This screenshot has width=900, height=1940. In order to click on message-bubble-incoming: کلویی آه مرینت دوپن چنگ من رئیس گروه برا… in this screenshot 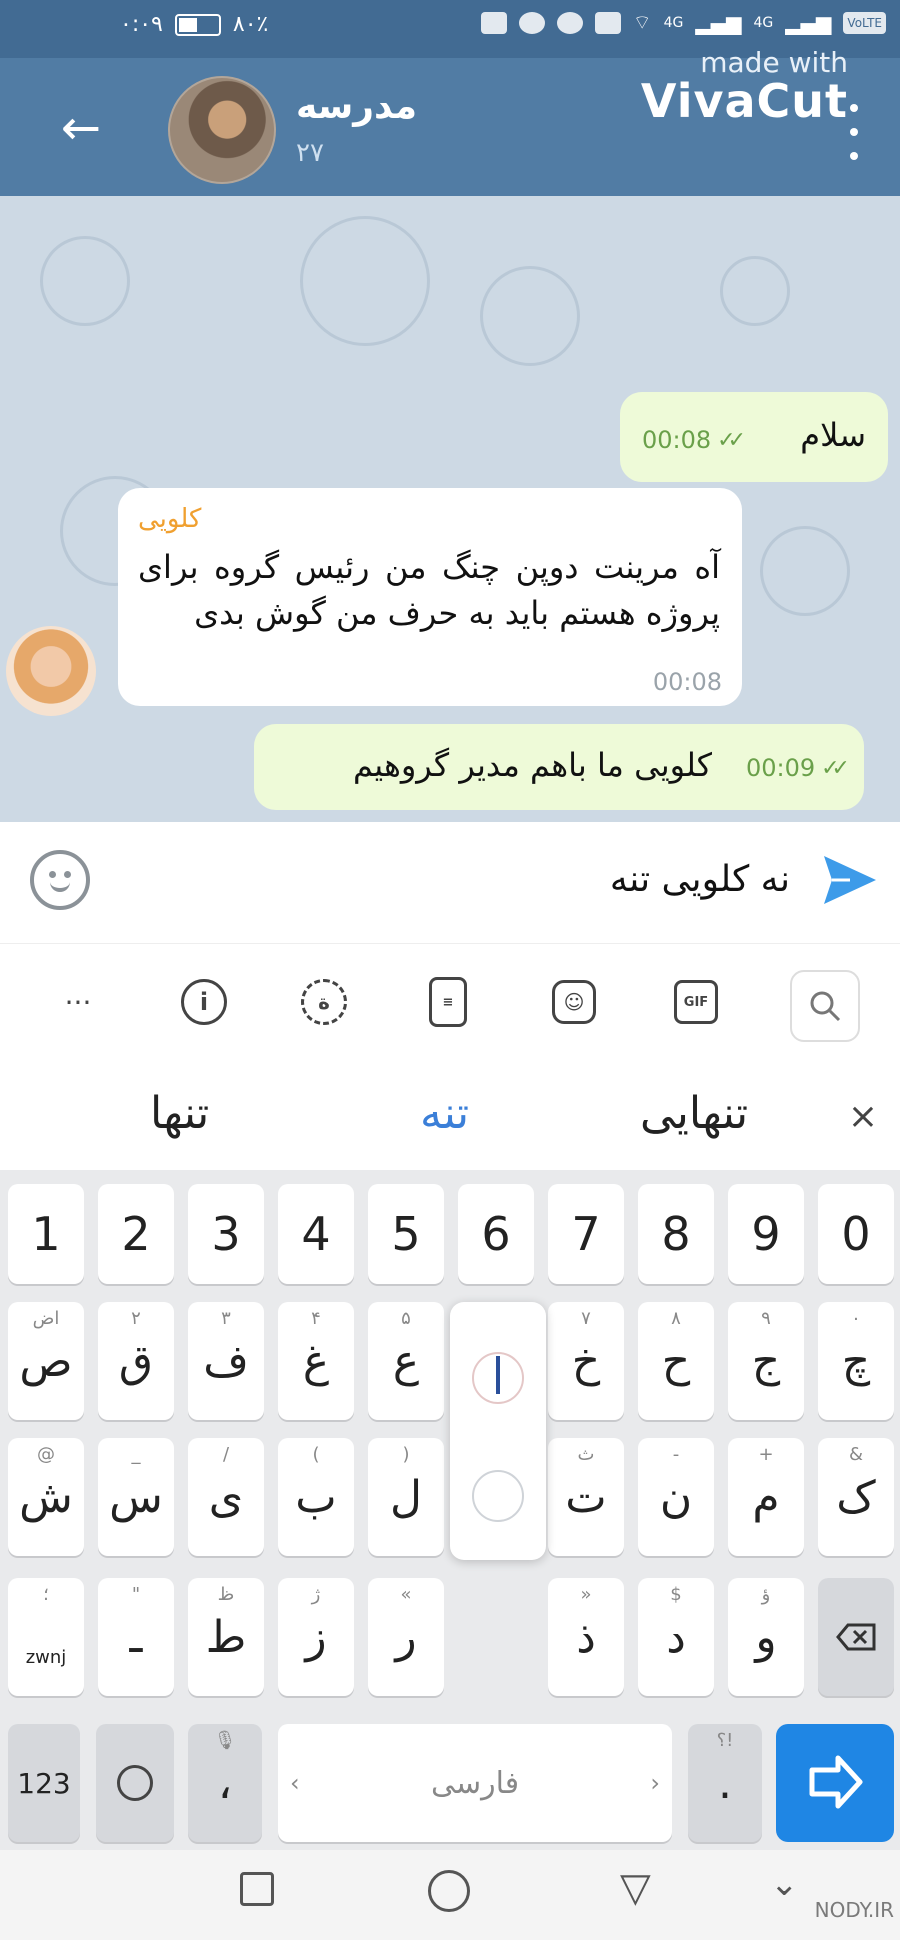, I will do `click(430, 597)`.